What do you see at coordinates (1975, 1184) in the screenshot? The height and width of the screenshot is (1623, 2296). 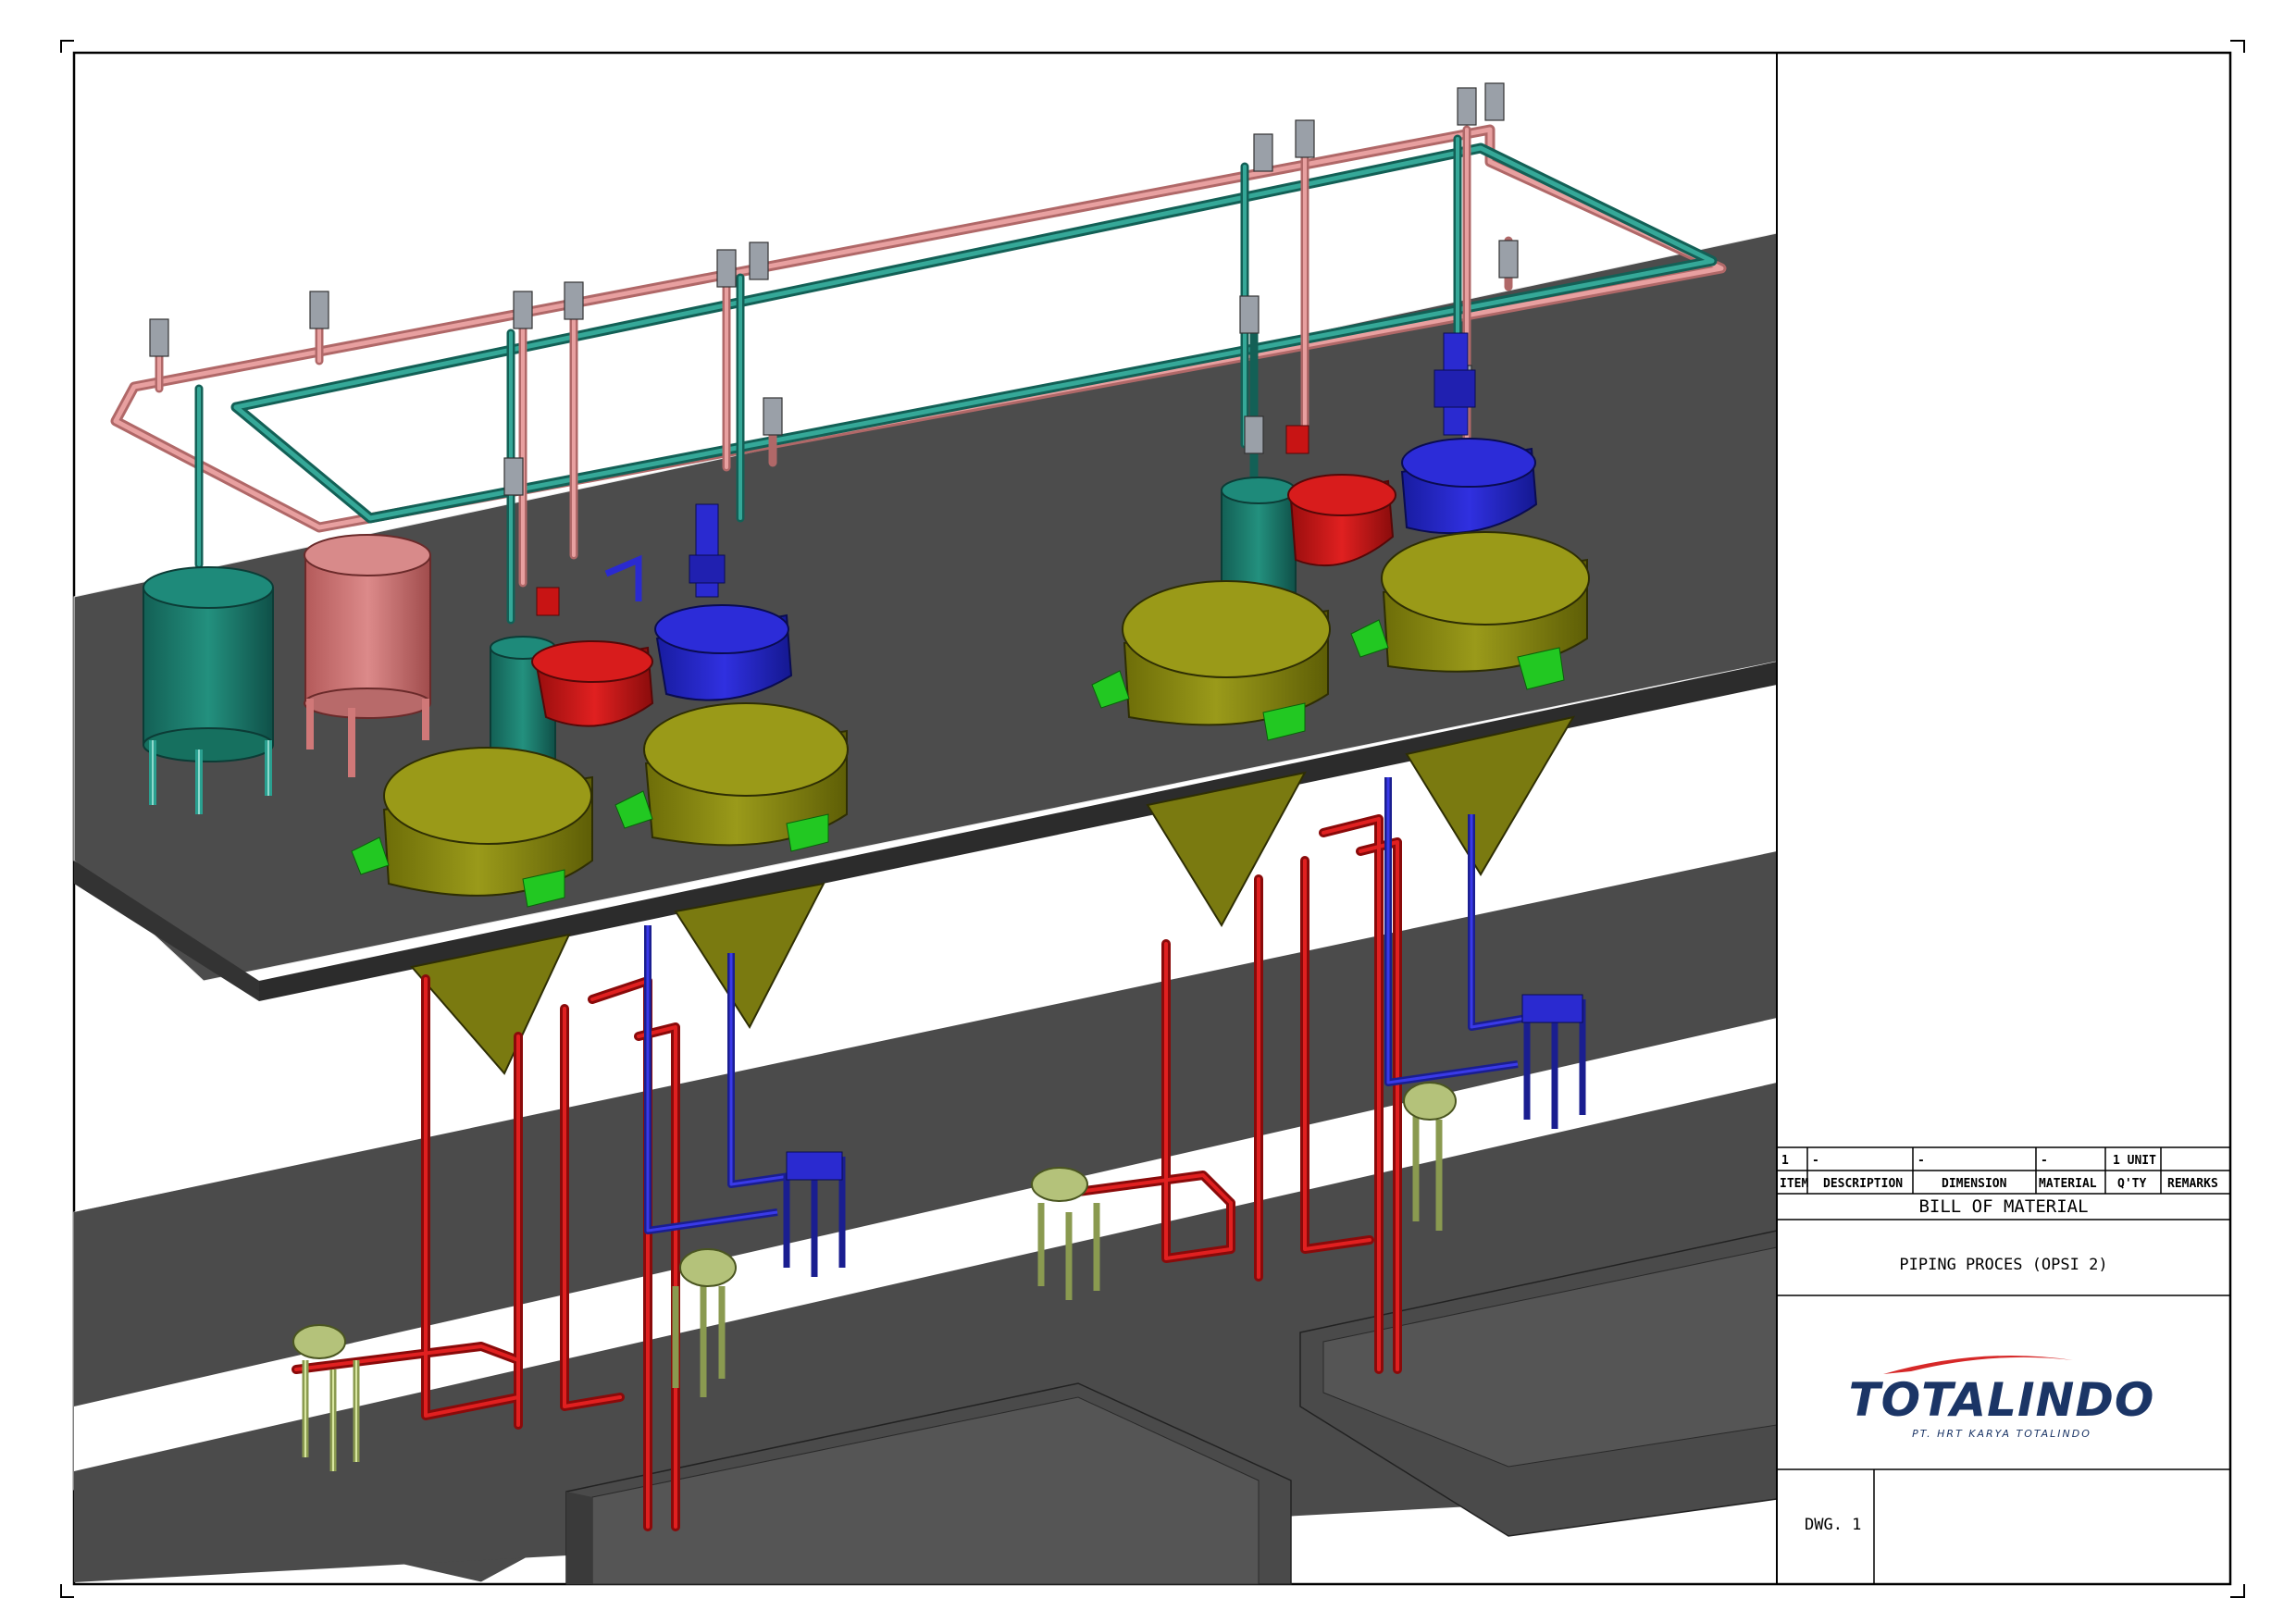 I see `bom-header-dimension: DIMENSION` at bounding box center [1975, 1184].